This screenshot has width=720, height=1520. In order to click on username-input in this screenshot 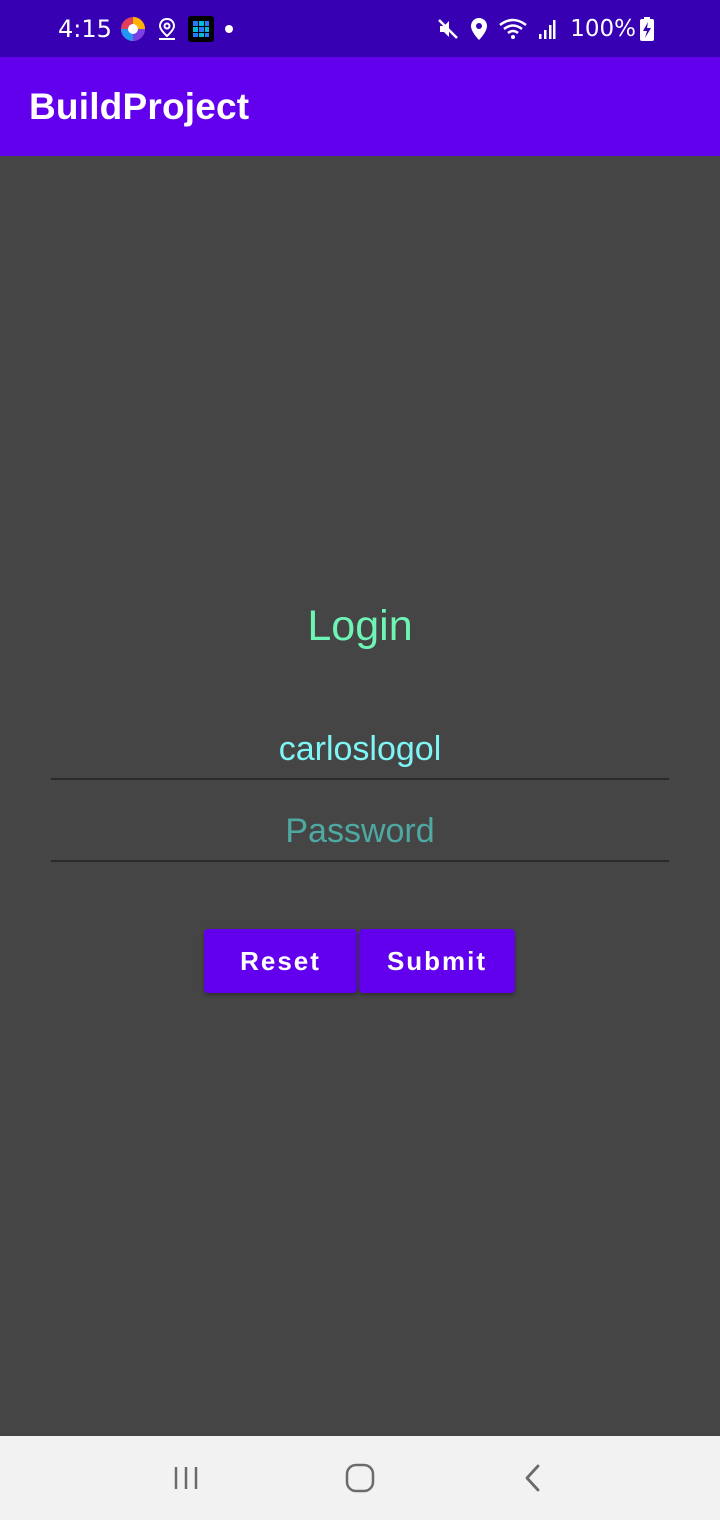, I will do `click(360, 749)`.